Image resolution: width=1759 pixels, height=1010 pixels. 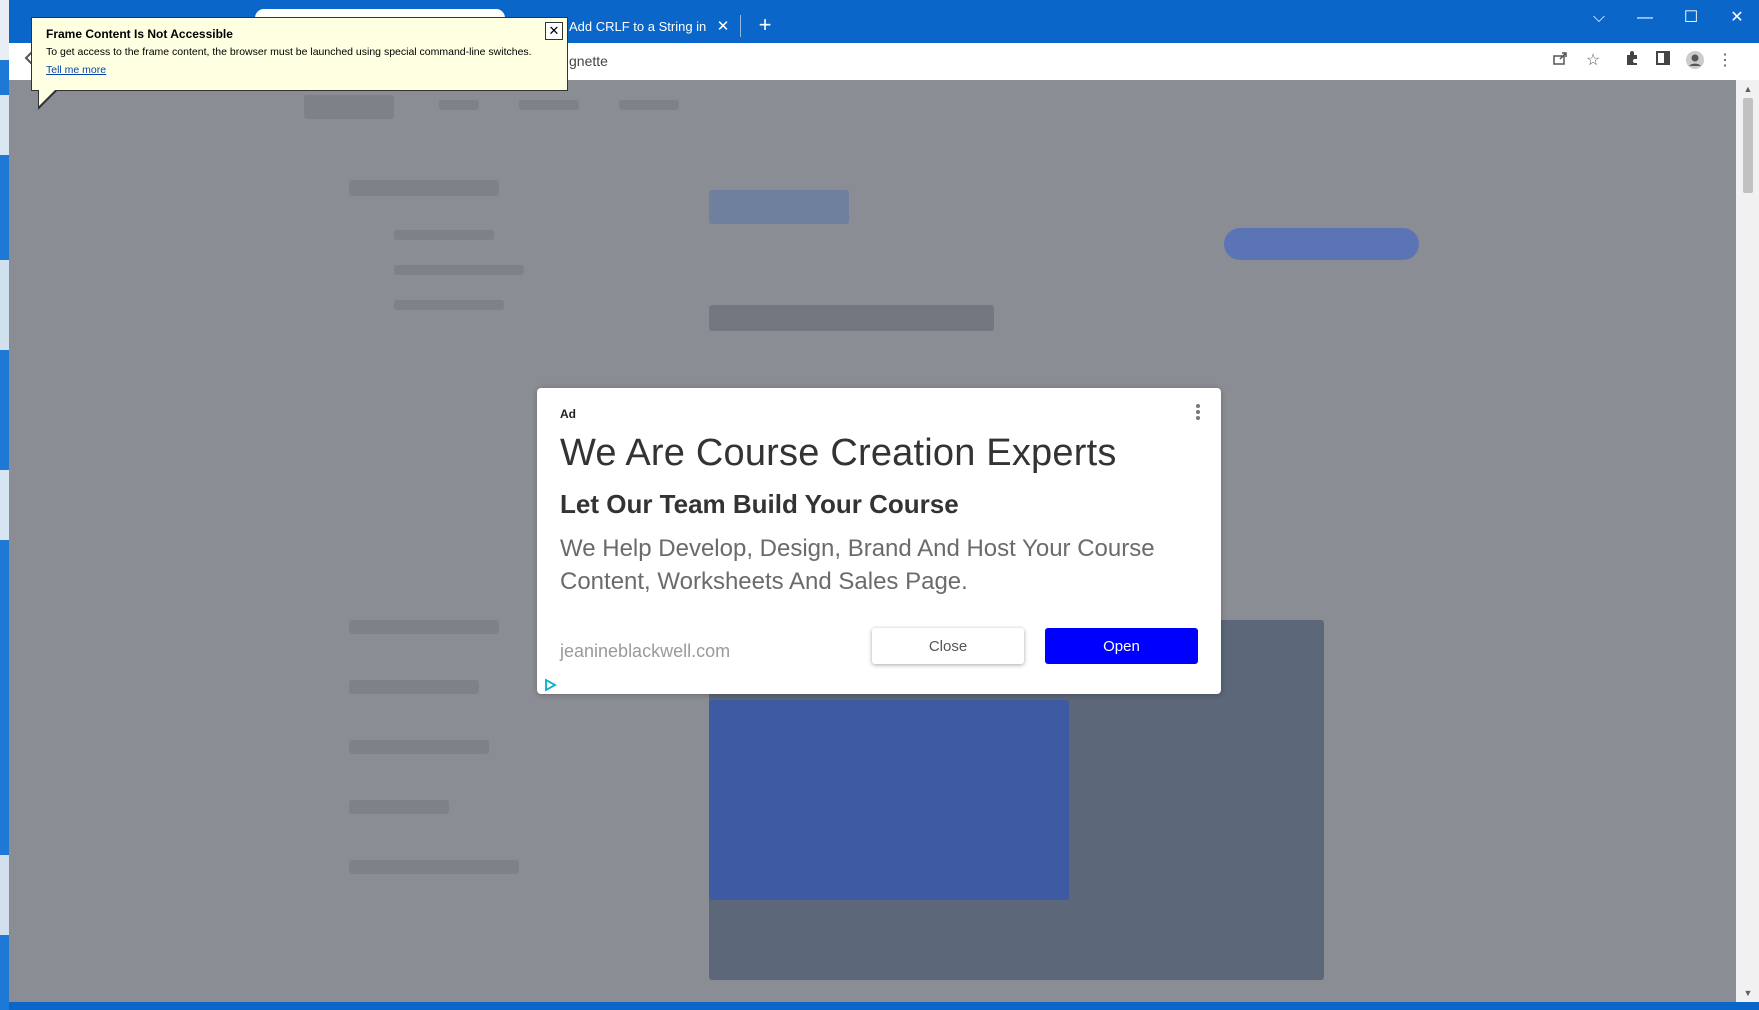 What do you see at coordinates (1599, 18) in the screenshot?
I see `tab-search-icon: ⌵` at bounding box center [1599, 18].